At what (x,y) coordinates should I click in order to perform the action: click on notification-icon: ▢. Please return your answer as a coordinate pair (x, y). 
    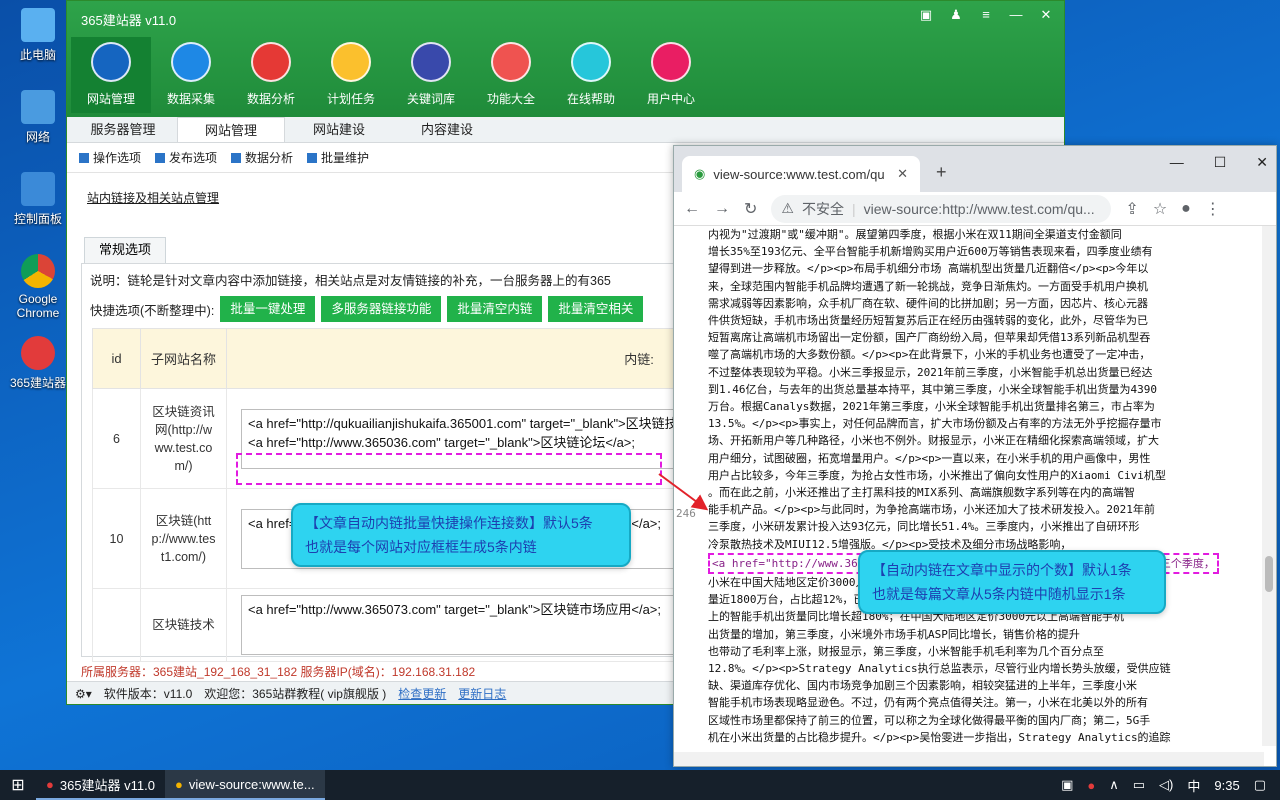
    Looking at the image, I should click on (1260, 785).